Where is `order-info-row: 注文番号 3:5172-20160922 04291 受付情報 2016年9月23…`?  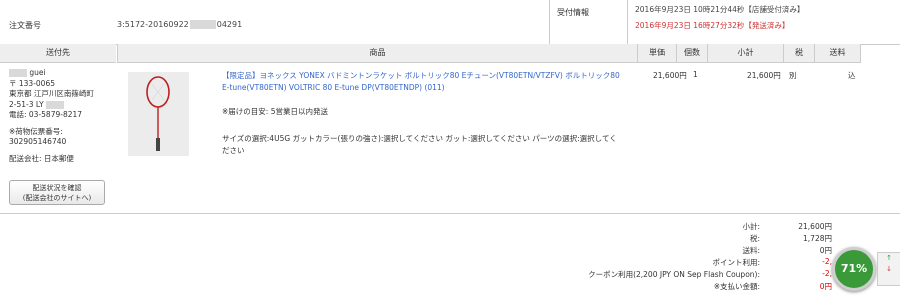
order-info-row: 注文番号 3:5172-20160922 04291 受付情報 2016年9月23… is located at coordinates (450, 22).